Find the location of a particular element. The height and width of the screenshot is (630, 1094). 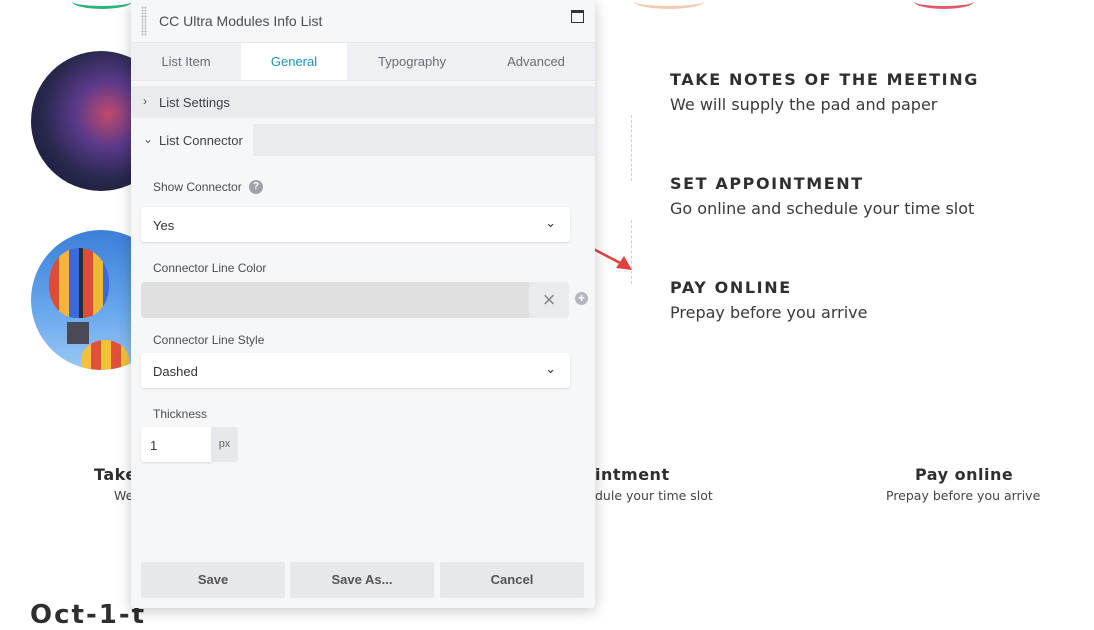

panel-header: CC Ultra Modules Info List is located at coordinates (363, 21).